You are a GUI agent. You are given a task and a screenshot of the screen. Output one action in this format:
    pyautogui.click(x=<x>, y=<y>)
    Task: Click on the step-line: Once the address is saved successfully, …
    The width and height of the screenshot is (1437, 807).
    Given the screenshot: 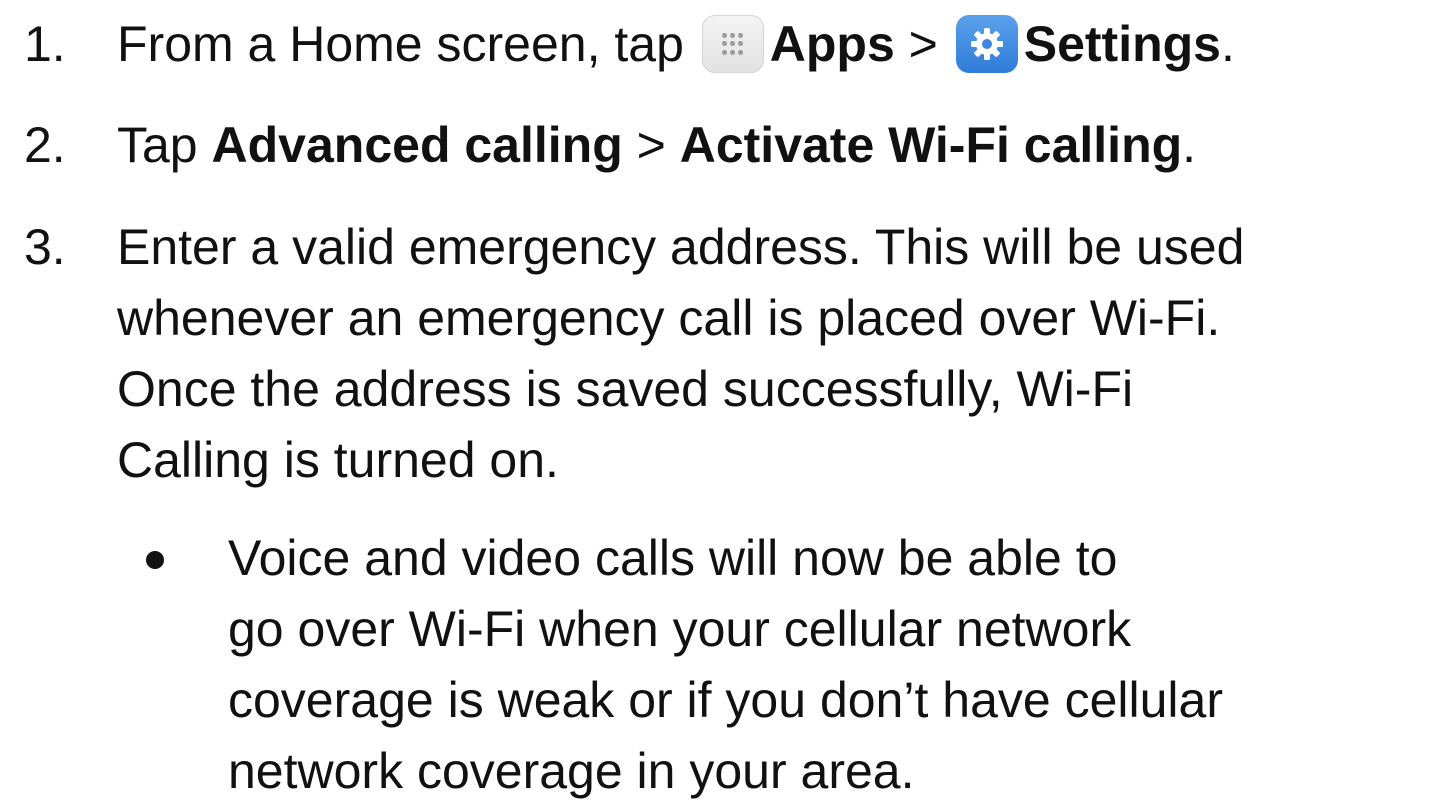 What is the action you would take?
    pyautogui.click(x=625, y=389)
    